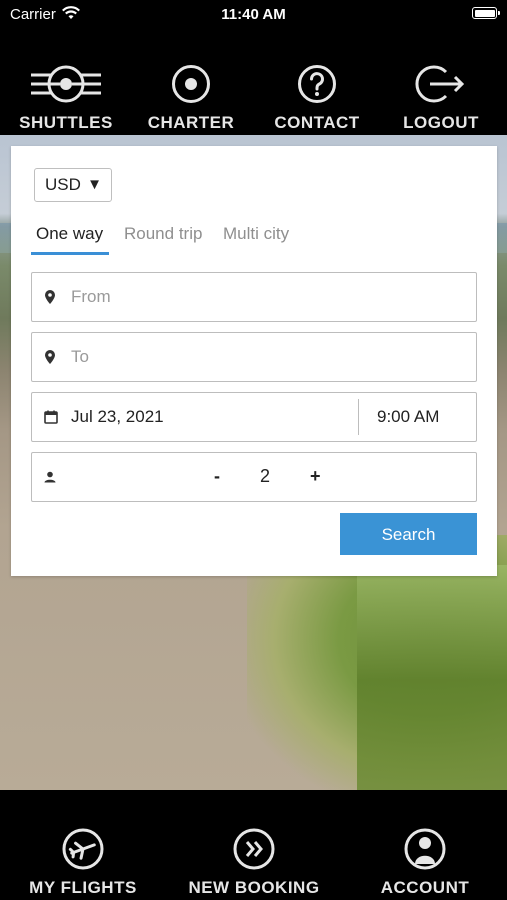 Image resolution: width=507 pixels, height=900 pixels. Describe the element at coordinates (50, 479) in the screenshot. I see `person-icon` at that location.